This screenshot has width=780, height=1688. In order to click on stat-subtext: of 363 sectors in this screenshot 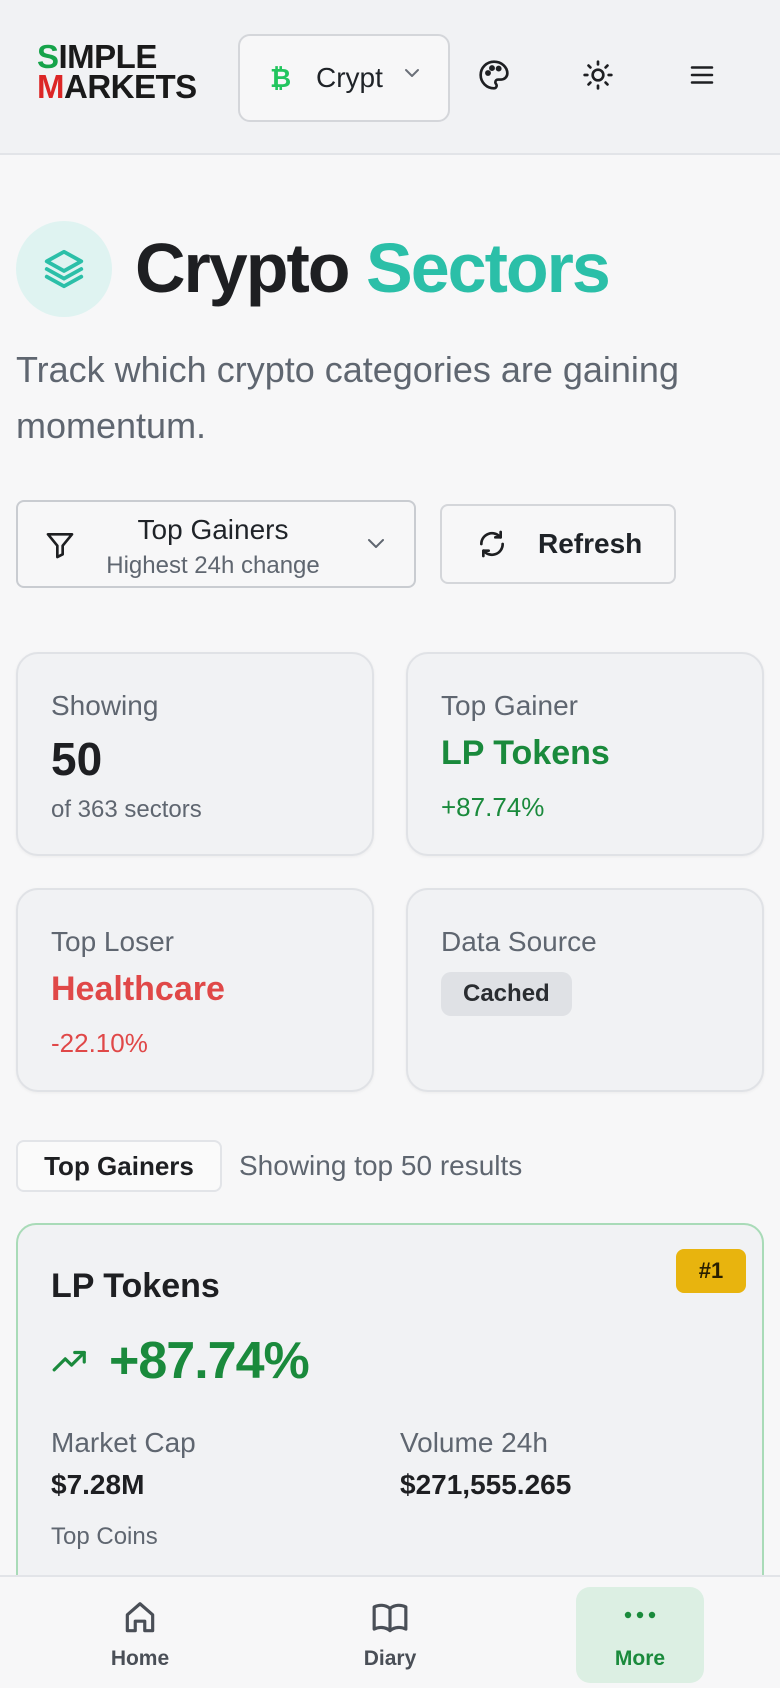, I will do `click(126, 809)`.